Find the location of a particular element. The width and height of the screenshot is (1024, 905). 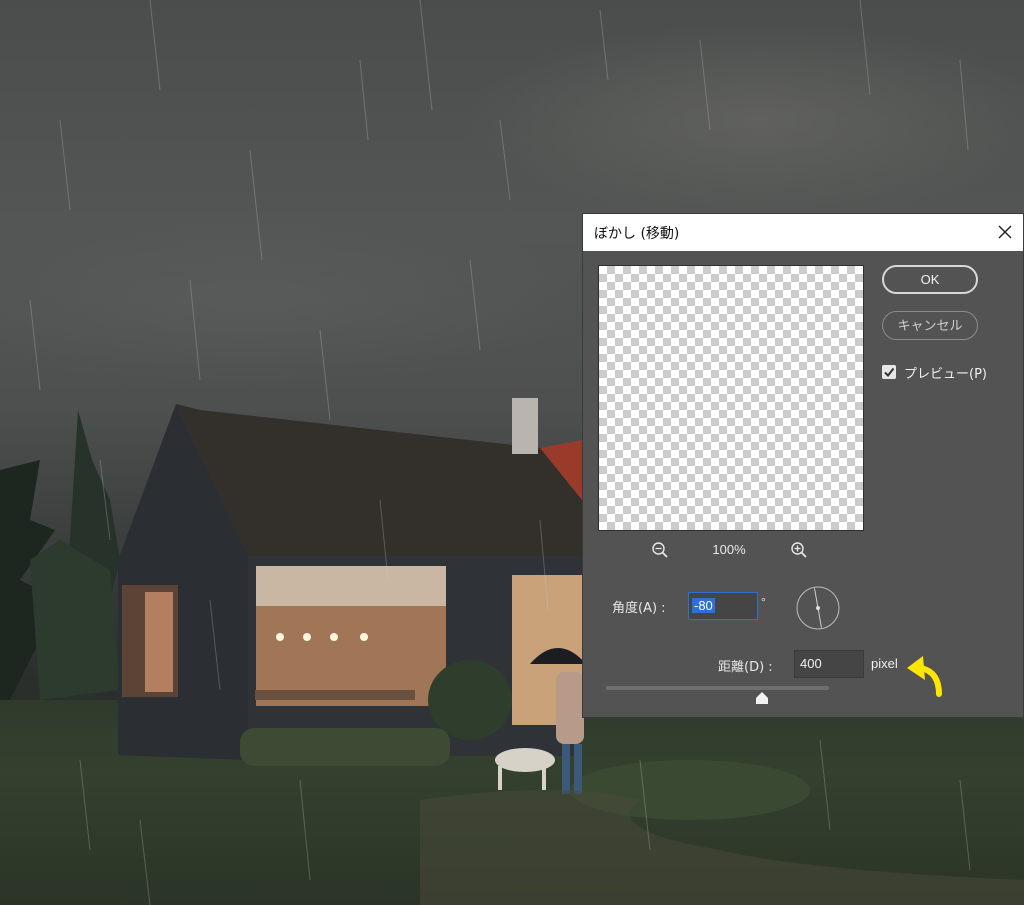

distance-label: 距離(D) : is located at coordinates (745, 667).